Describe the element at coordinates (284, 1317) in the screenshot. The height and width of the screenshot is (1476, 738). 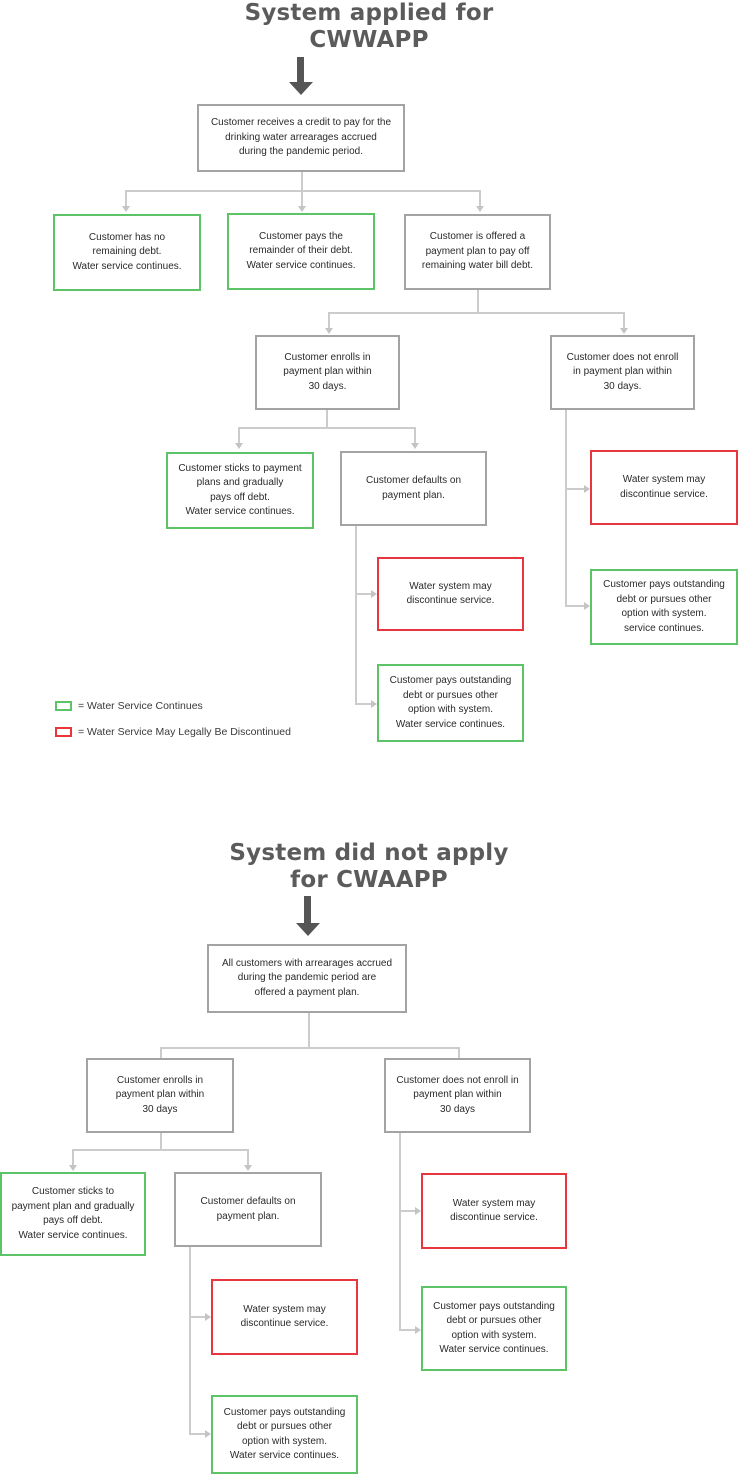
I see `s2-defaults-discontinue-box: Water system may discontinue service.` at that location.